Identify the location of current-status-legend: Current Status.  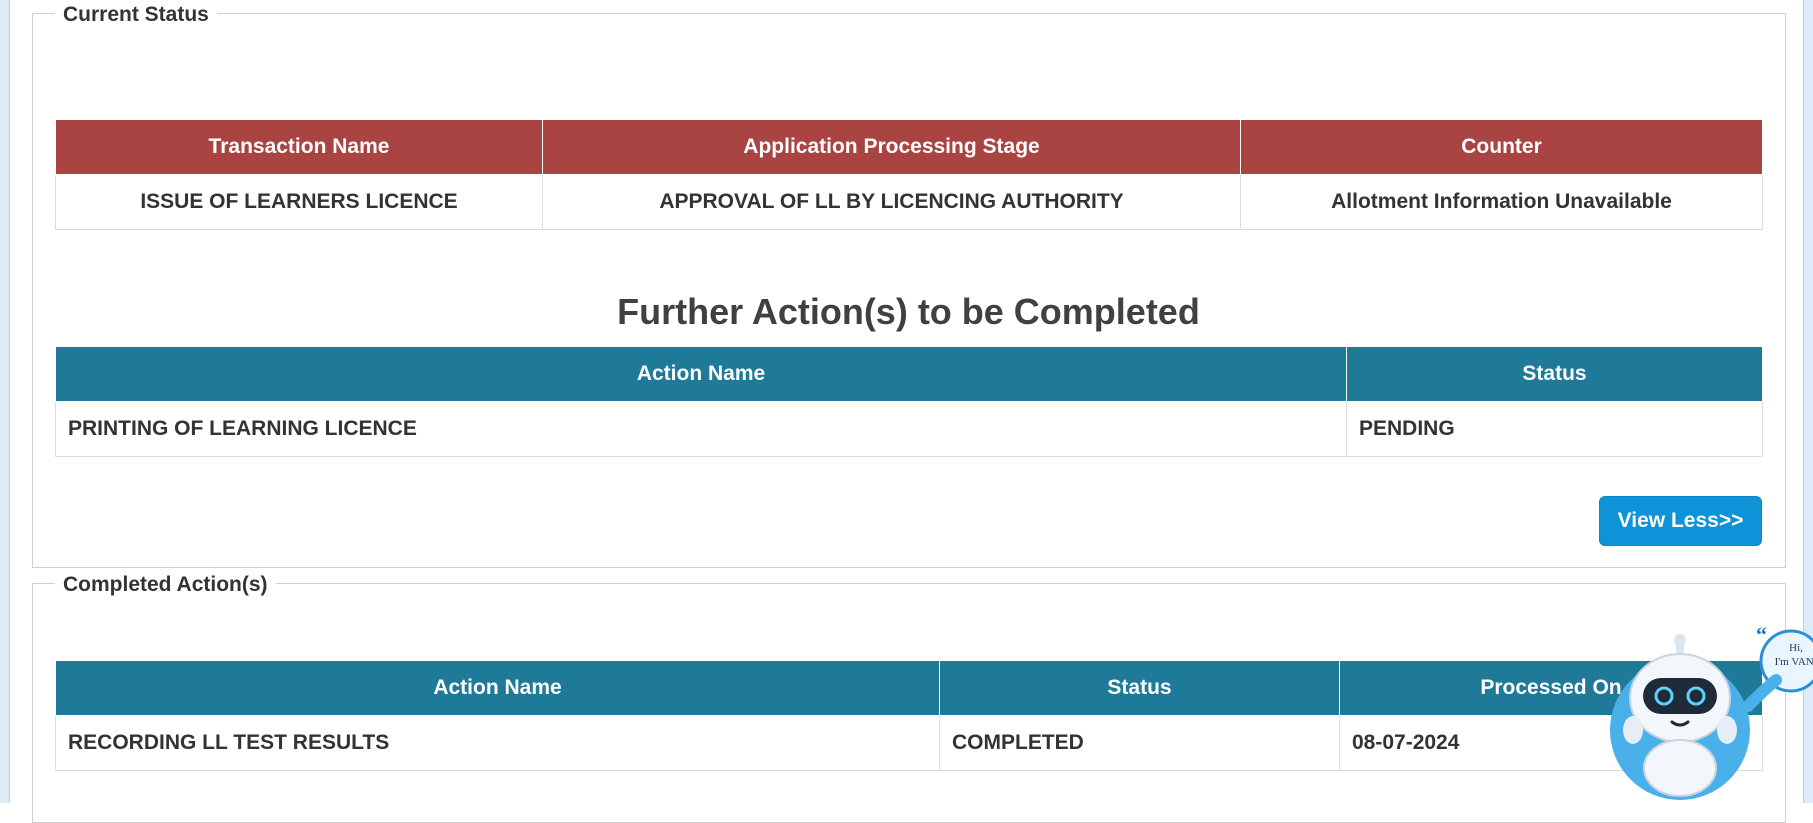
(136, 15).